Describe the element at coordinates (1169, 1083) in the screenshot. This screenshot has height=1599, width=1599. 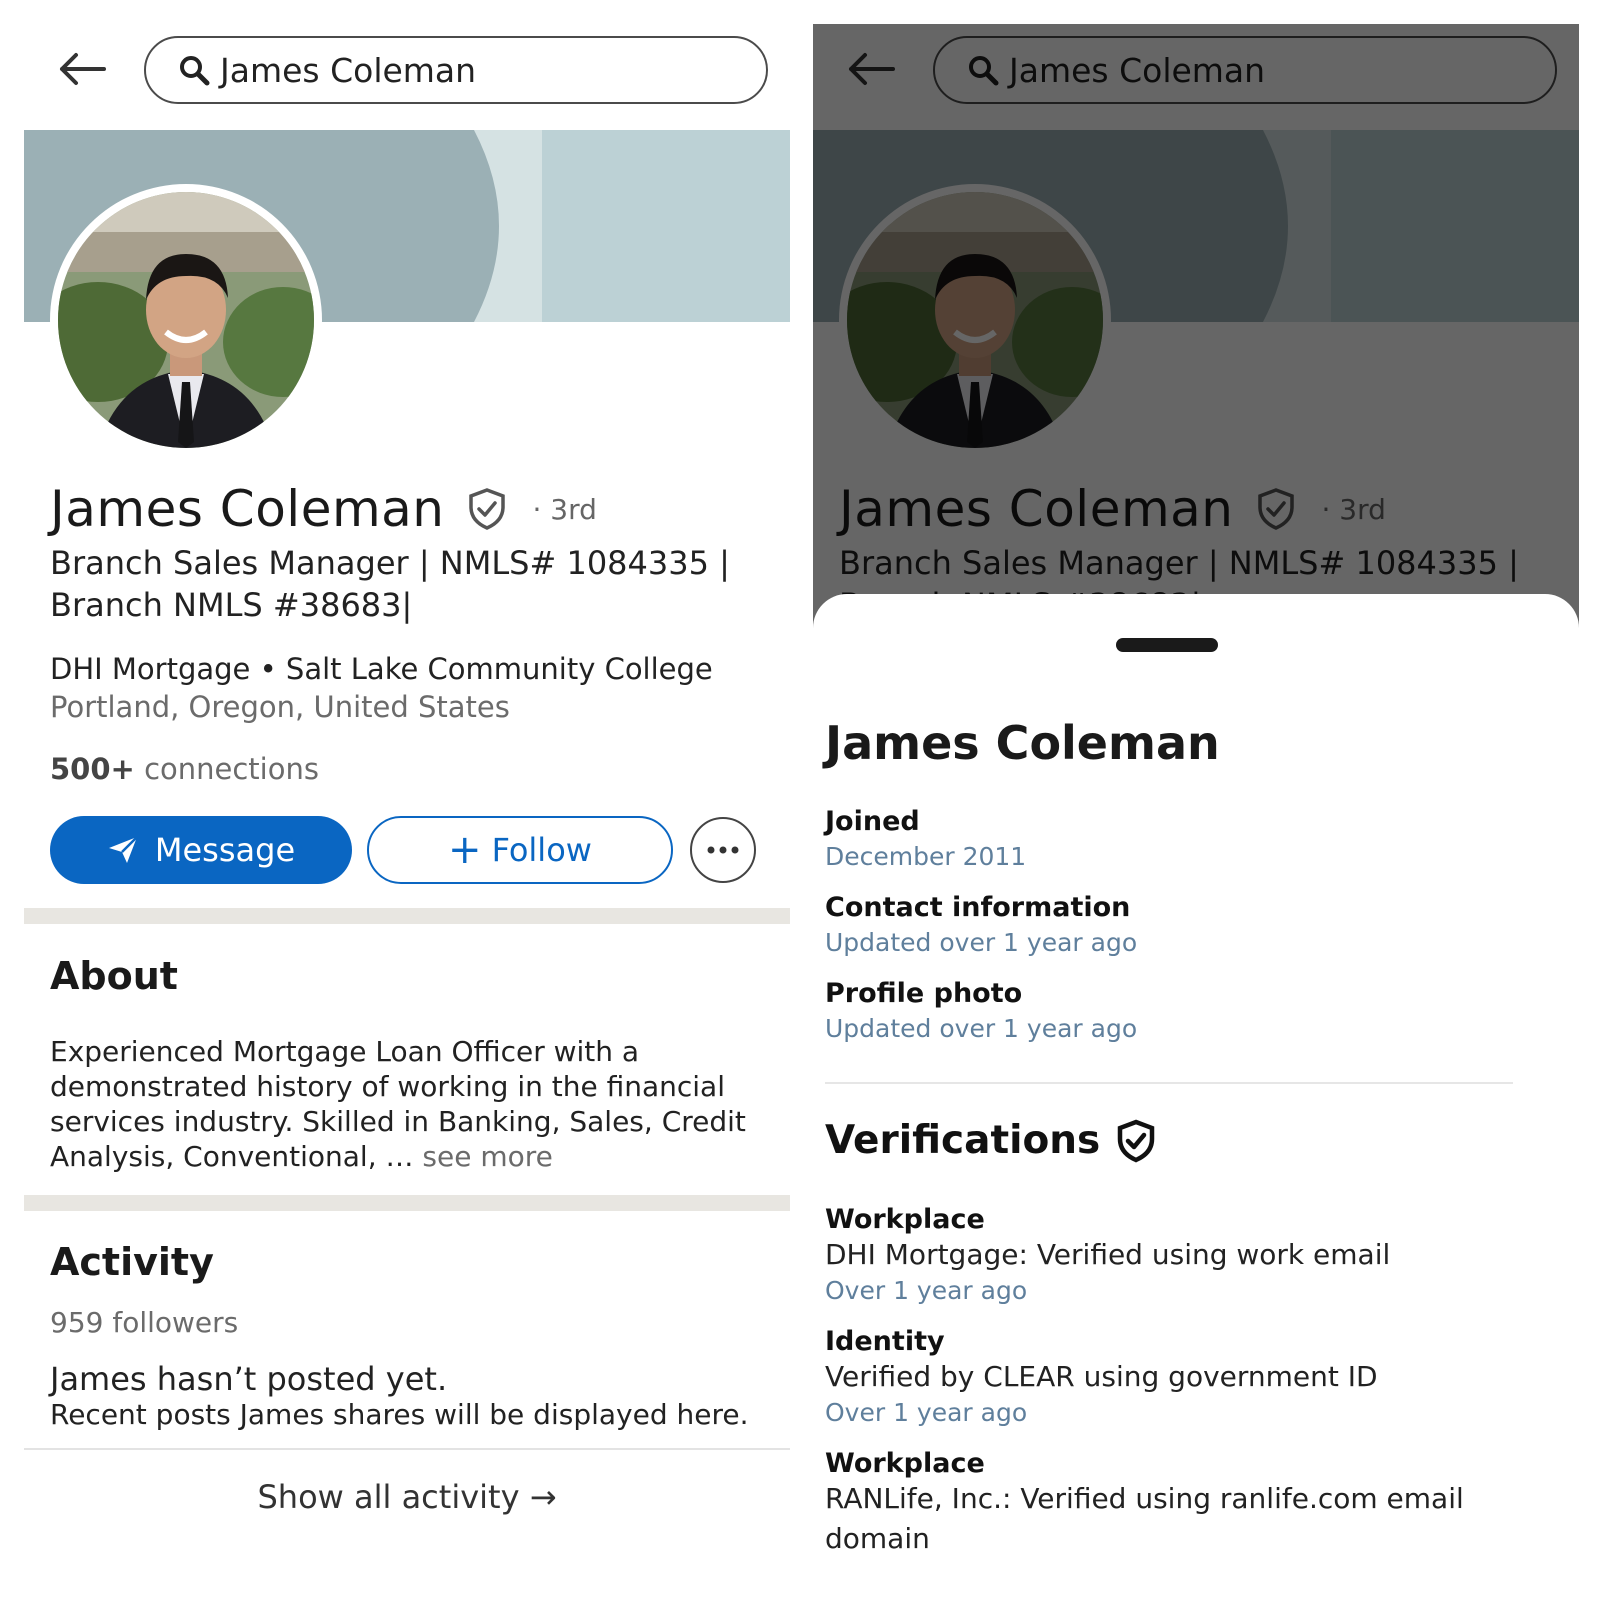
I see `sheet-divider` at that location.